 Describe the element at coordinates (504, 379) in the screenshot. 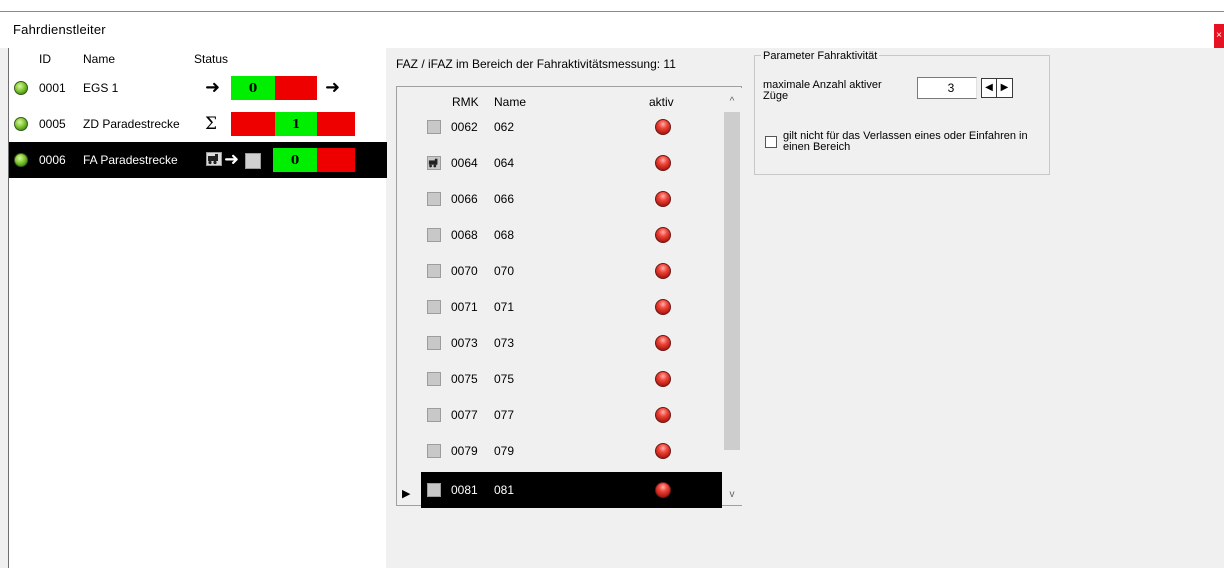

I see `name-cell: 075` at that location.